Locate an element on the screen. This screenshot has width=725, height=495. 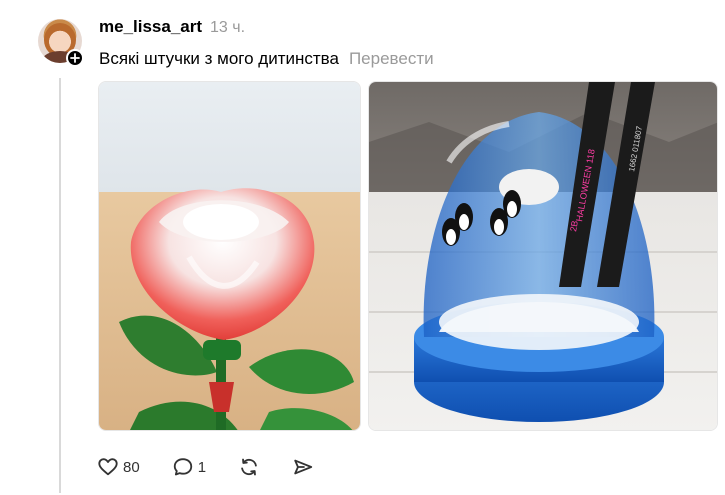
reply-count: 1 is located at coordinates (202, 467).